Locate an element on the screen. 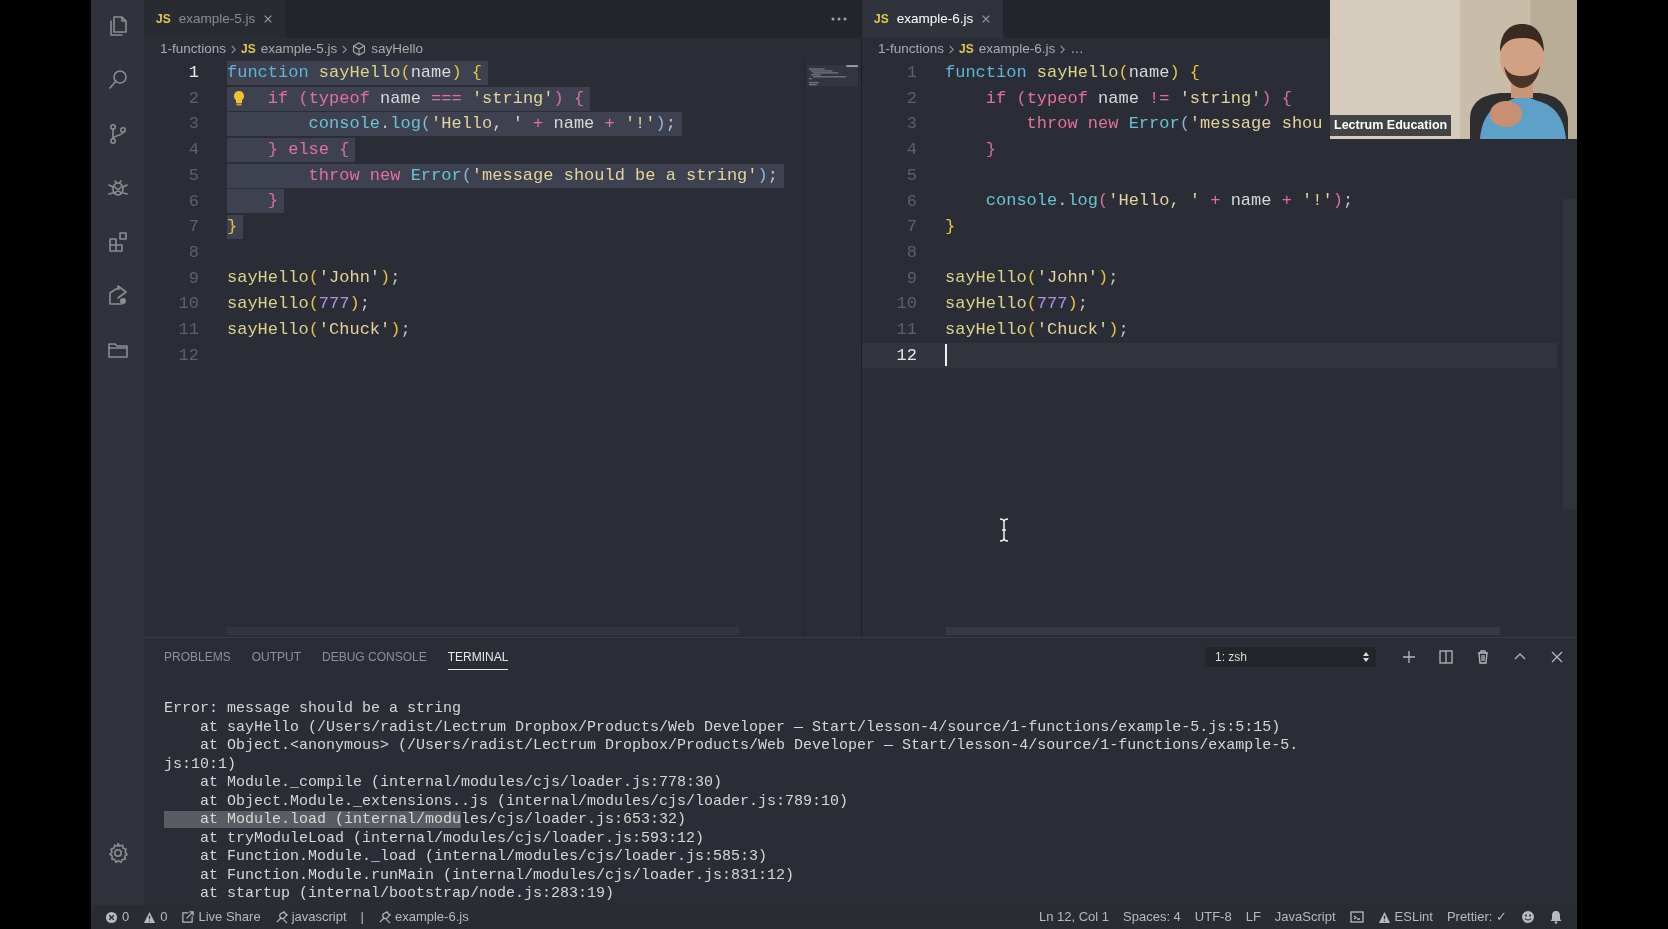 The image size is (1668, 929). bell-icon is located at coordinates (1556, 917).